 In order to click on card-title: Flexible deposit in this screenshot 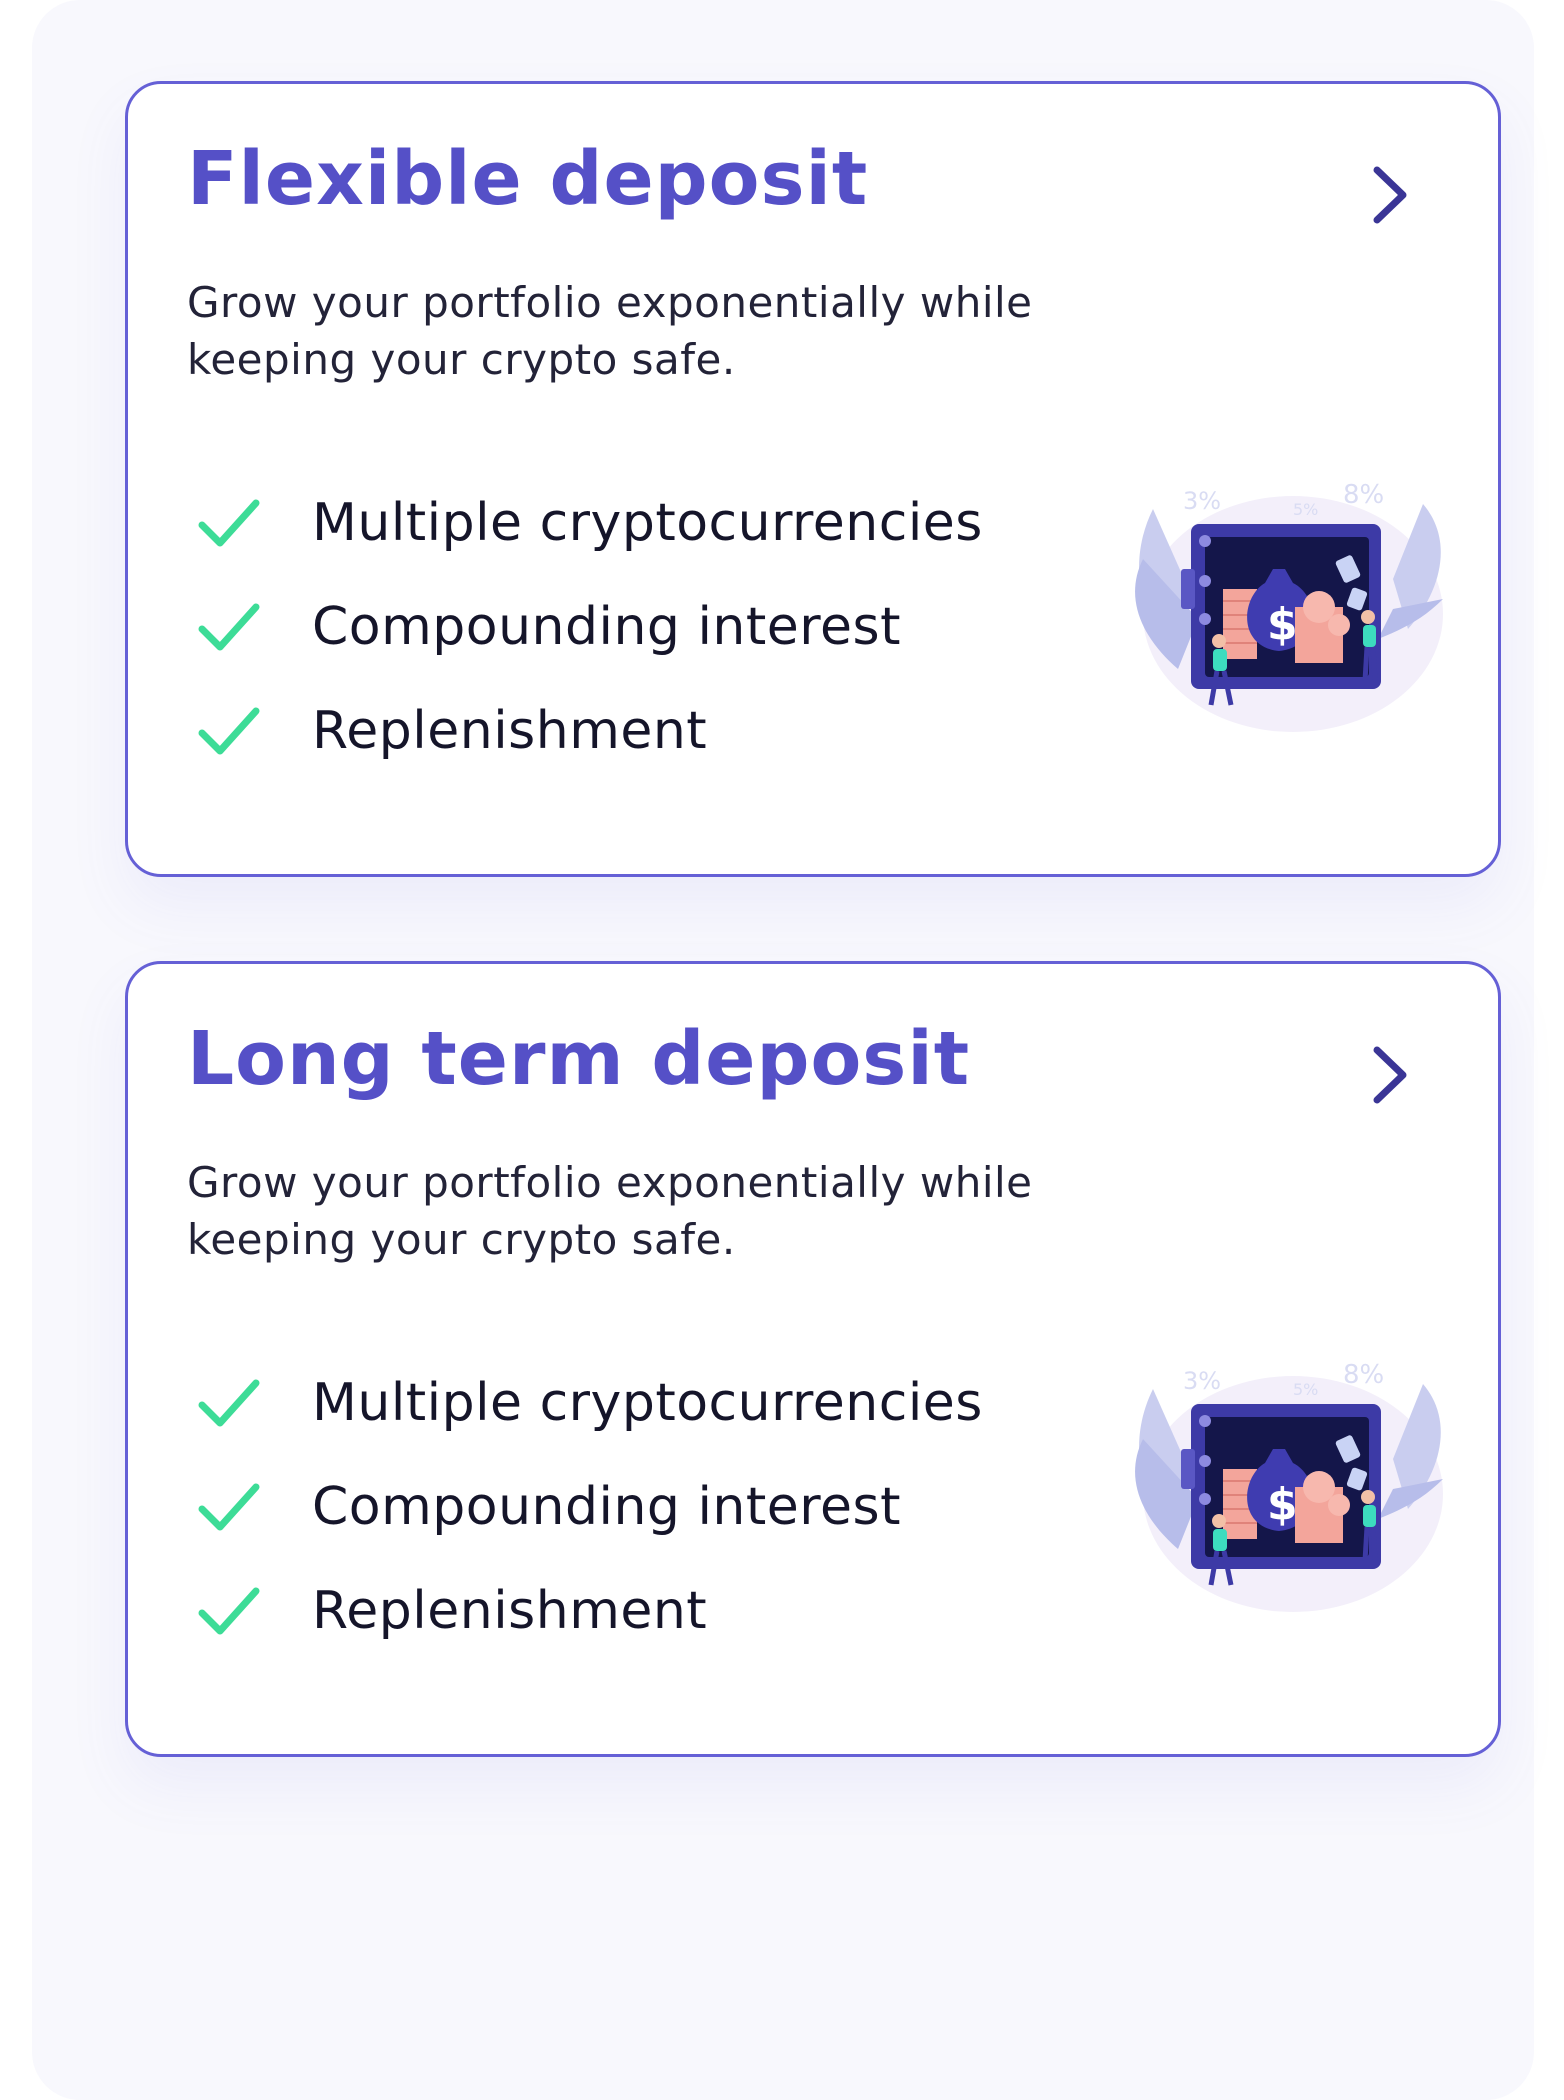, I will do `click(528, 179)`.